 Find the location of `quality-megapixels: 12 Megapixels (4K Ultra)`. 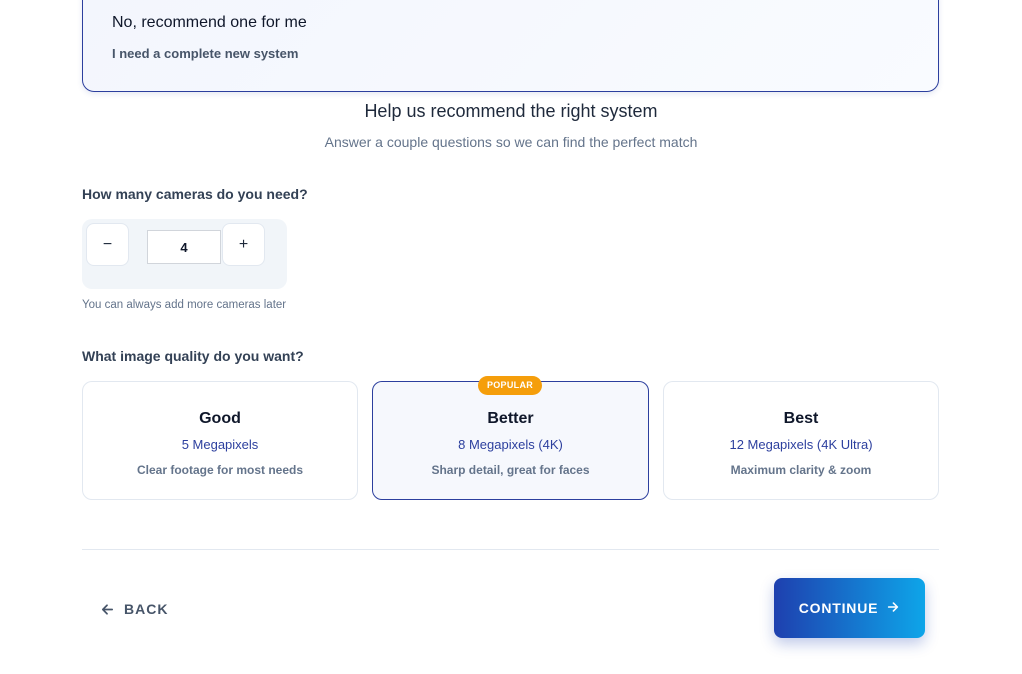

quality-megapixels: 12 Megapixels (4K Ultra) is located at coordinates (801, 444).